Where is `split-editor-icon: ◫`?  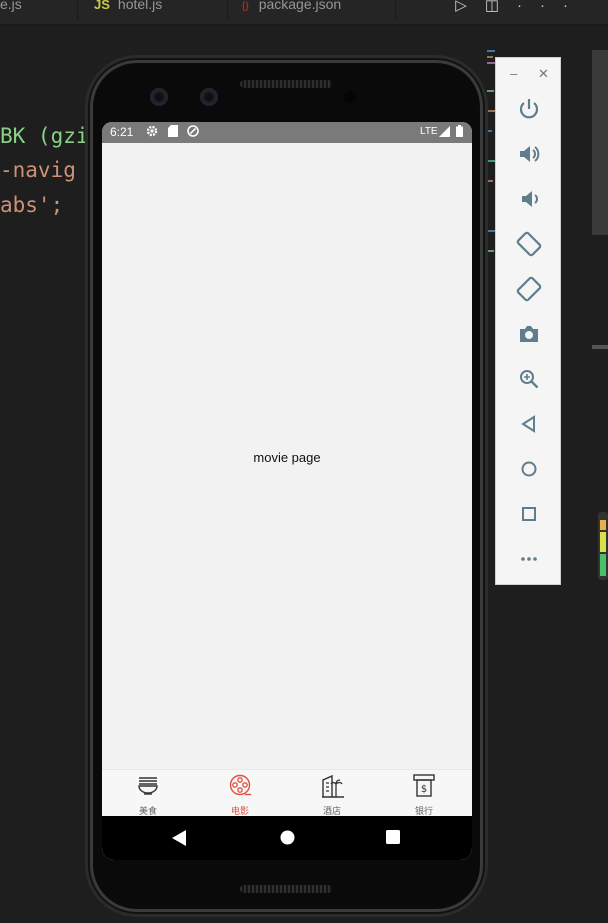 split-editor-icon: ◫ is located at coordinates (501, 7).